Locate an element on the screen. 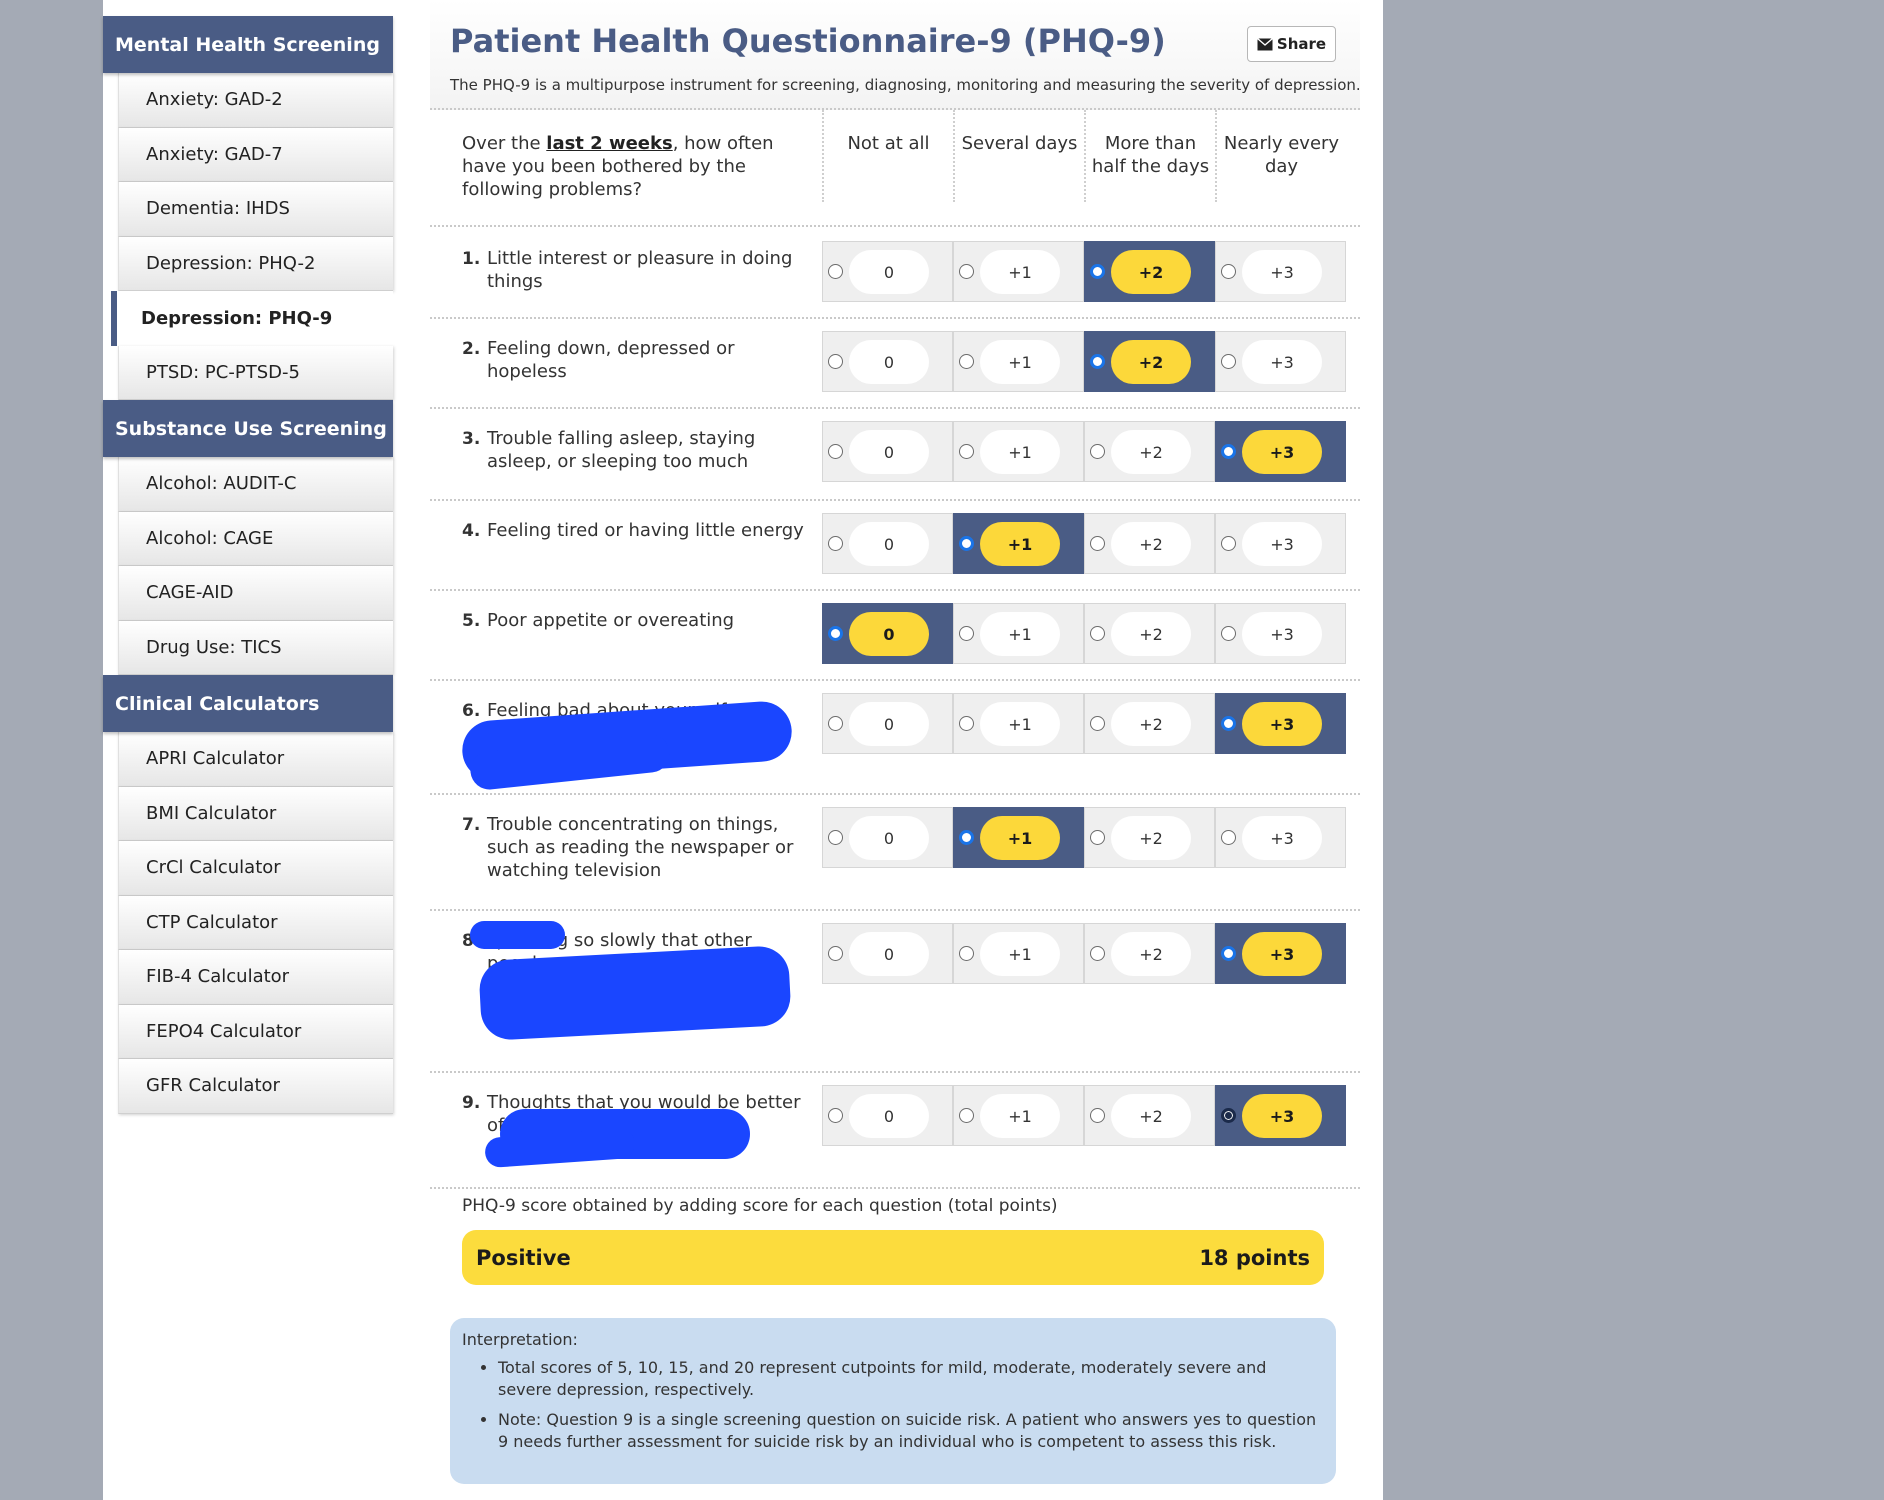 The width and height of the screenshot is (1884, 1500). answer-option-q6-1: +1 is located at coordinates (1018, 723).